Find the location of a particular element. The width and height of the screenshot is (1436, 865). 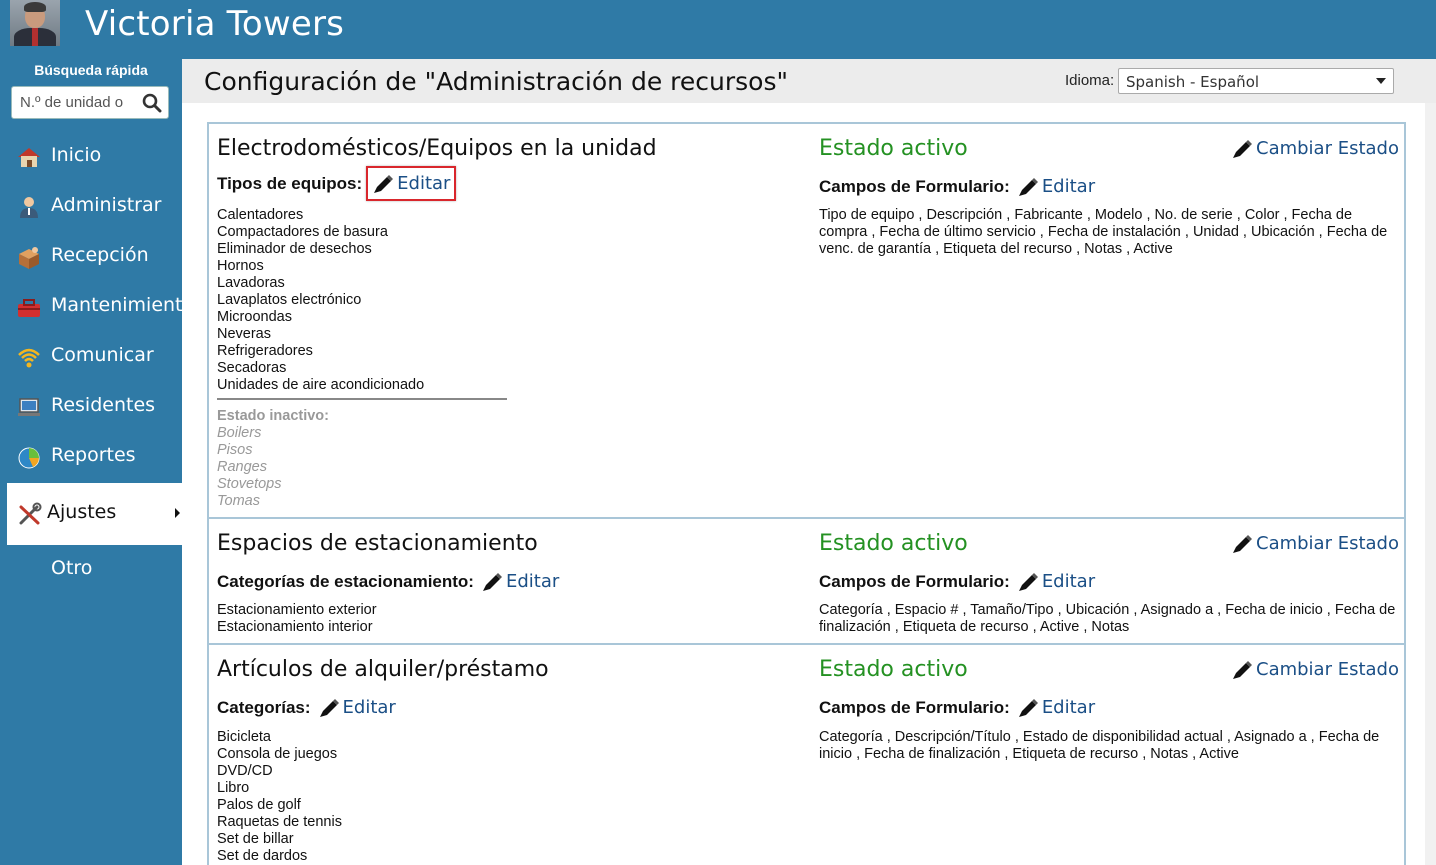

nav-item-inicio: Inicio is located at coordinates (91, 156).